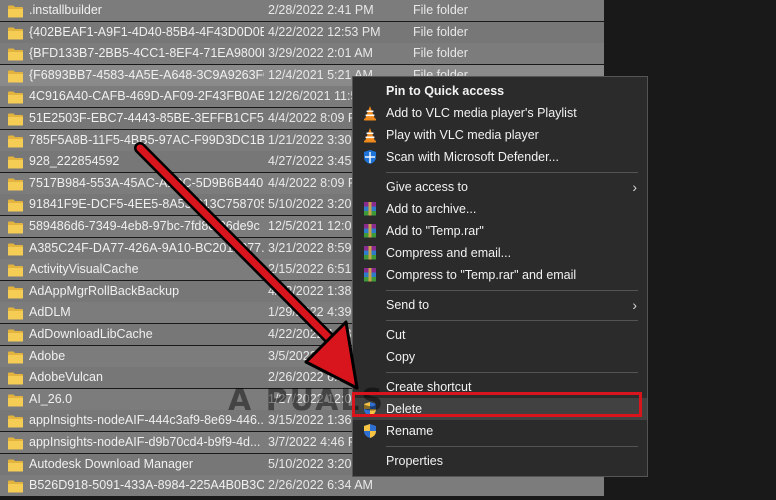 The width and height of the screenshot is (776, 500). What do you see at coordinates (146, 485) in the screenshot?
I see `file-name: B526D918-5091-433A-8984-225A4B0B3C36` at bounding box center [146, 485].